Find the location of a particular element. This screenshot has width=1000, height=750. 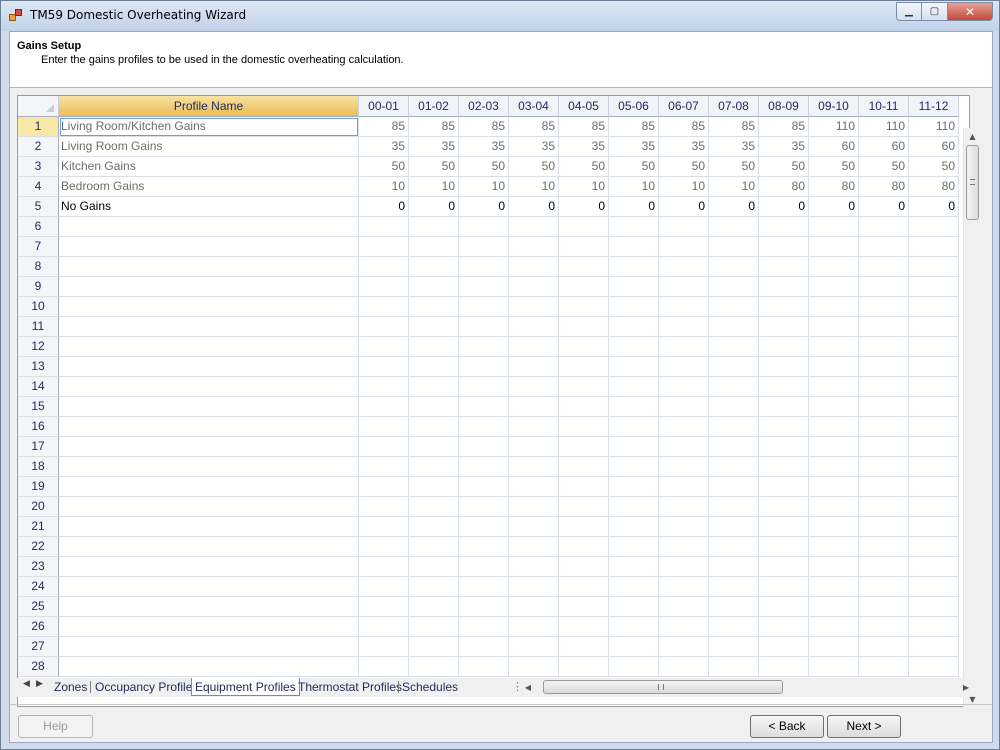

select-all-corner is located at coordinates (38, 106).